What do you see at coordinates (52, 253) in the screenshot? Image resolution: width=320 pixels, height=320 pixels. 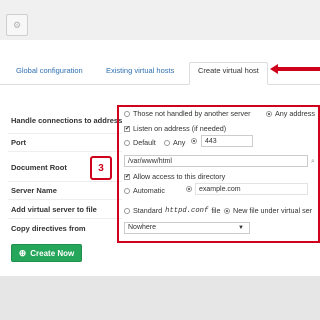 I see `create-now-label: Create Now` at bounding box center [52, 253].